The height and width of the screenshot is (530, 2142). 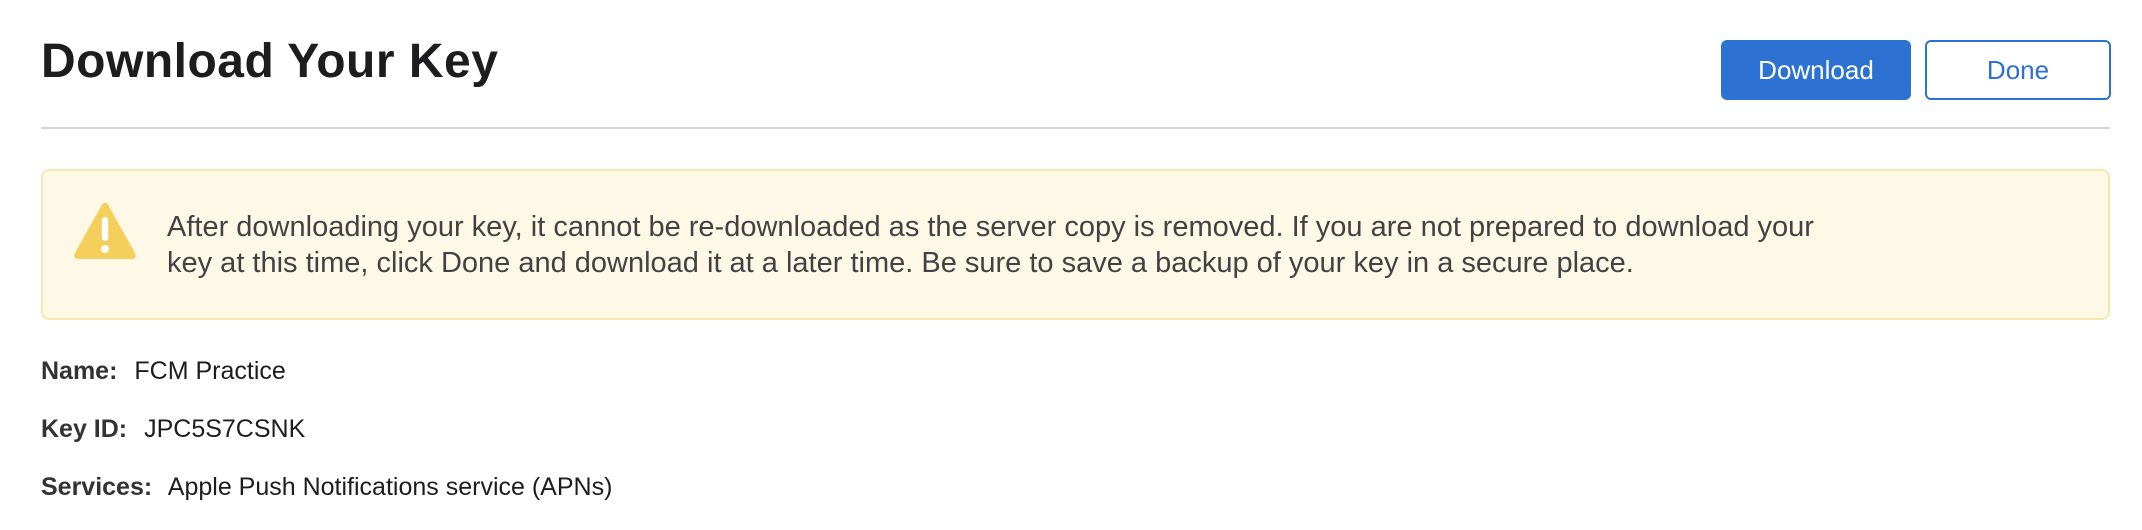 I want to click on key-name-label: Name:, so click(x=79, y=371).